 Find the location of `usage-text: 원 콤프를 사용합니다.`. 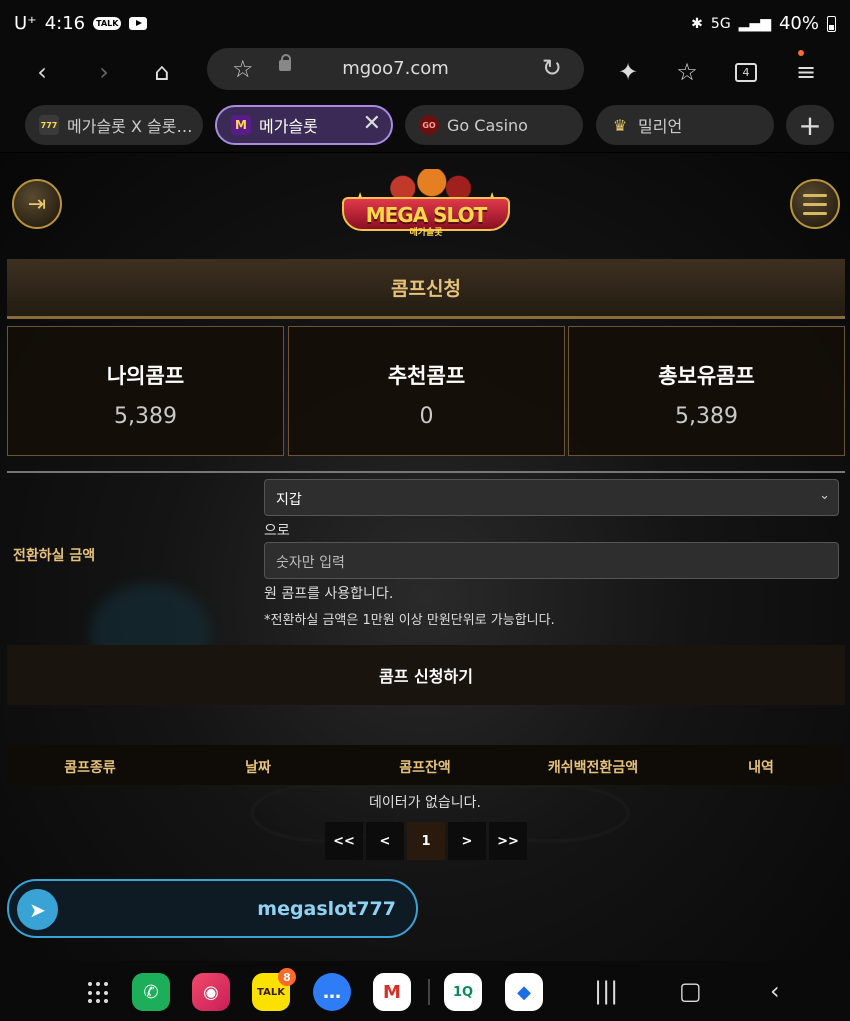

usage-text: 원 콤프를 사용합니다. is located at coordinates (329, 594).